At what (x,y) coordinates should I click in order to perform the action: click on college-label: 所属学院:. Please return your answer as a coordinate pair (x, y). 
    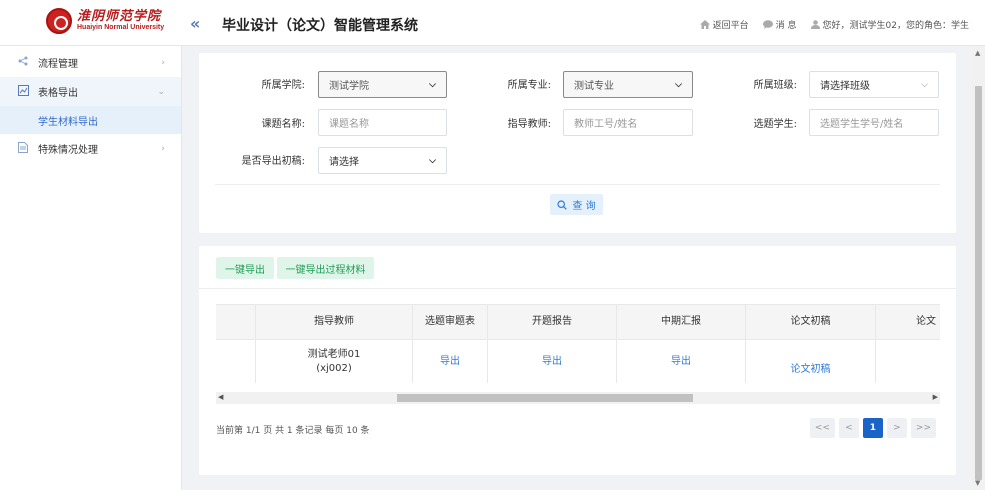
    Looking at the image, I should click on (283, 85).